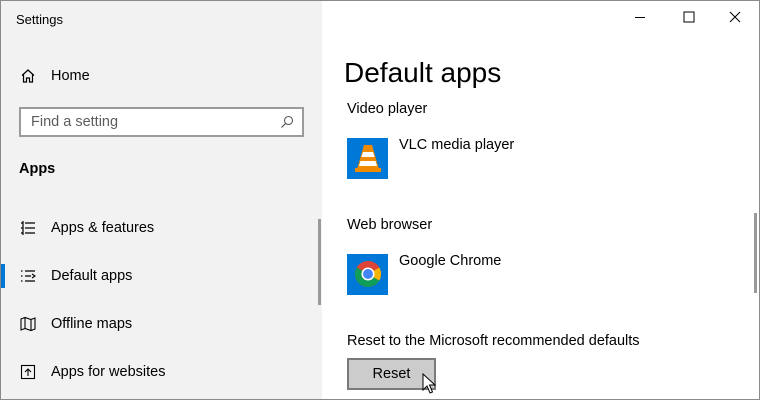 This screenshot has width=760, height=400. I want to click on apps-for-websites-icon, so click(28, 372).